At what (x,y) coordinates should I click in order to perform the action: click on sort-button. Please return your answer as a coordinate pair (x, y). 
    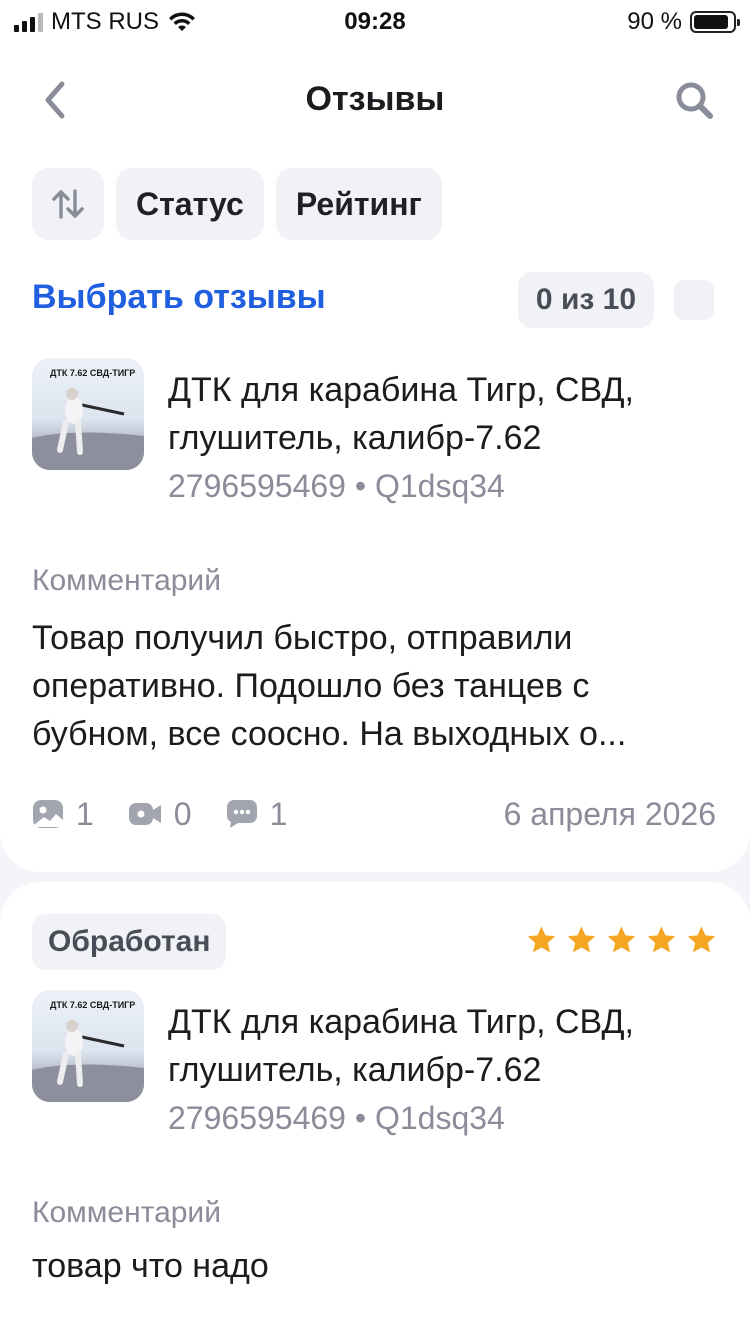
    Looking at the image, I should click on (68, 204).